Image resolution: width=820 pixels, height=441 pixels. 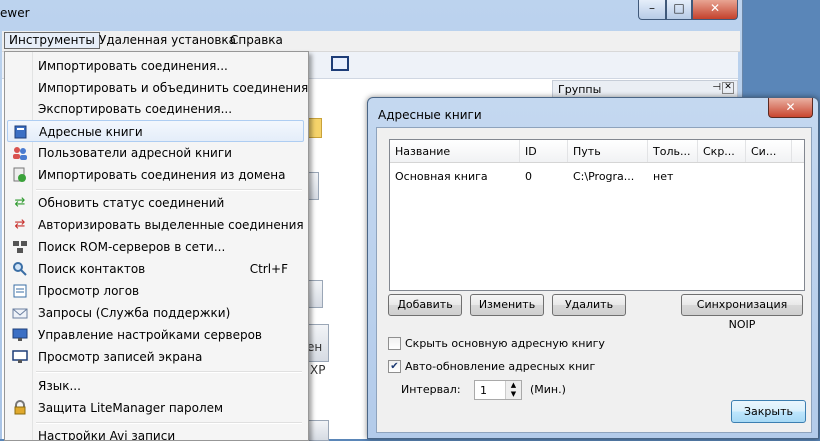 What do you see at coordinates (155, 408) in the screenshot?
I see `menu-item-password-protection: Защита LiteManager паролем` at bounding box center [155, 408].